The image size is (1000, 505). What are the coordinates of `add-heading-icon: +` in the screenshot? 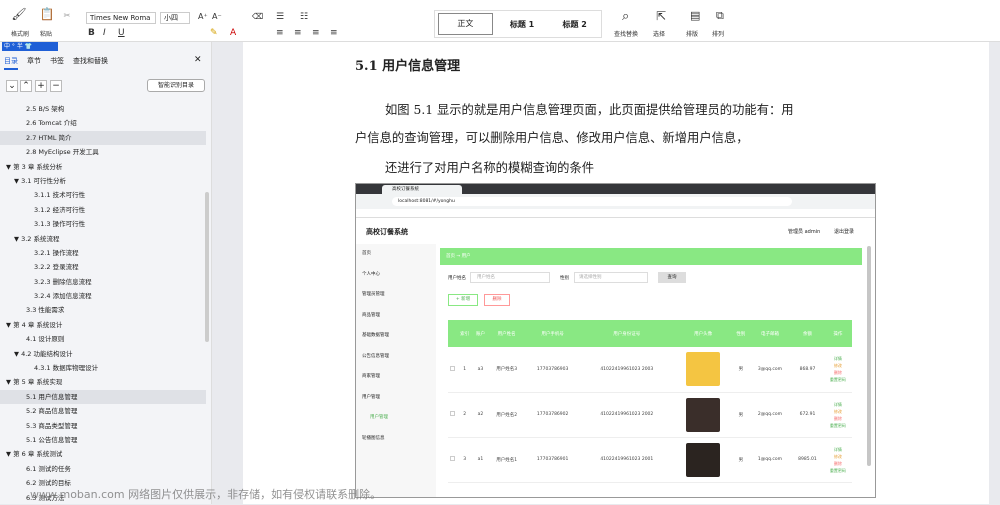 It's located at (41, 86).